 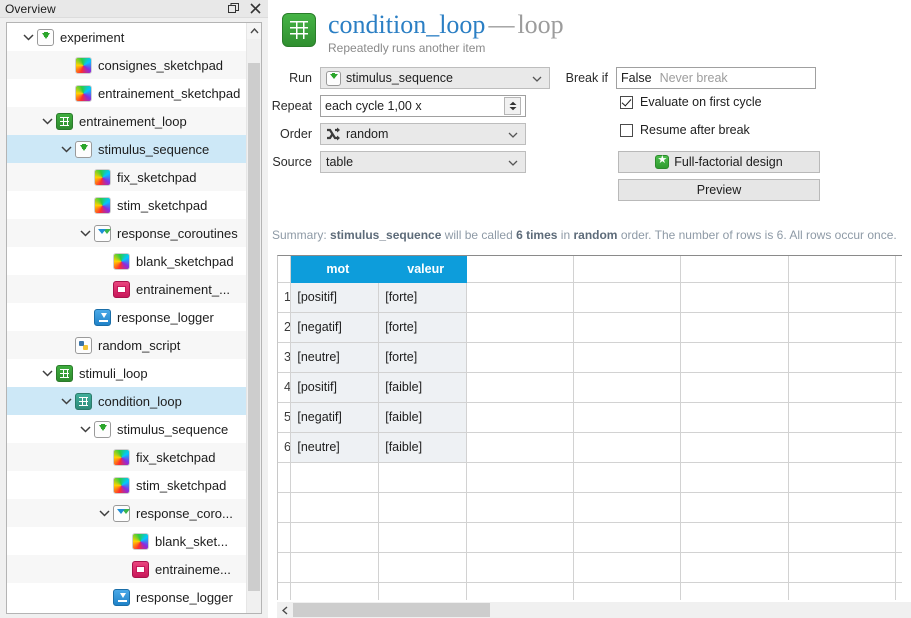 I want to click on evaluate-first-cycle-row: Evaluate on first cycle, so click(x=691, y=102).